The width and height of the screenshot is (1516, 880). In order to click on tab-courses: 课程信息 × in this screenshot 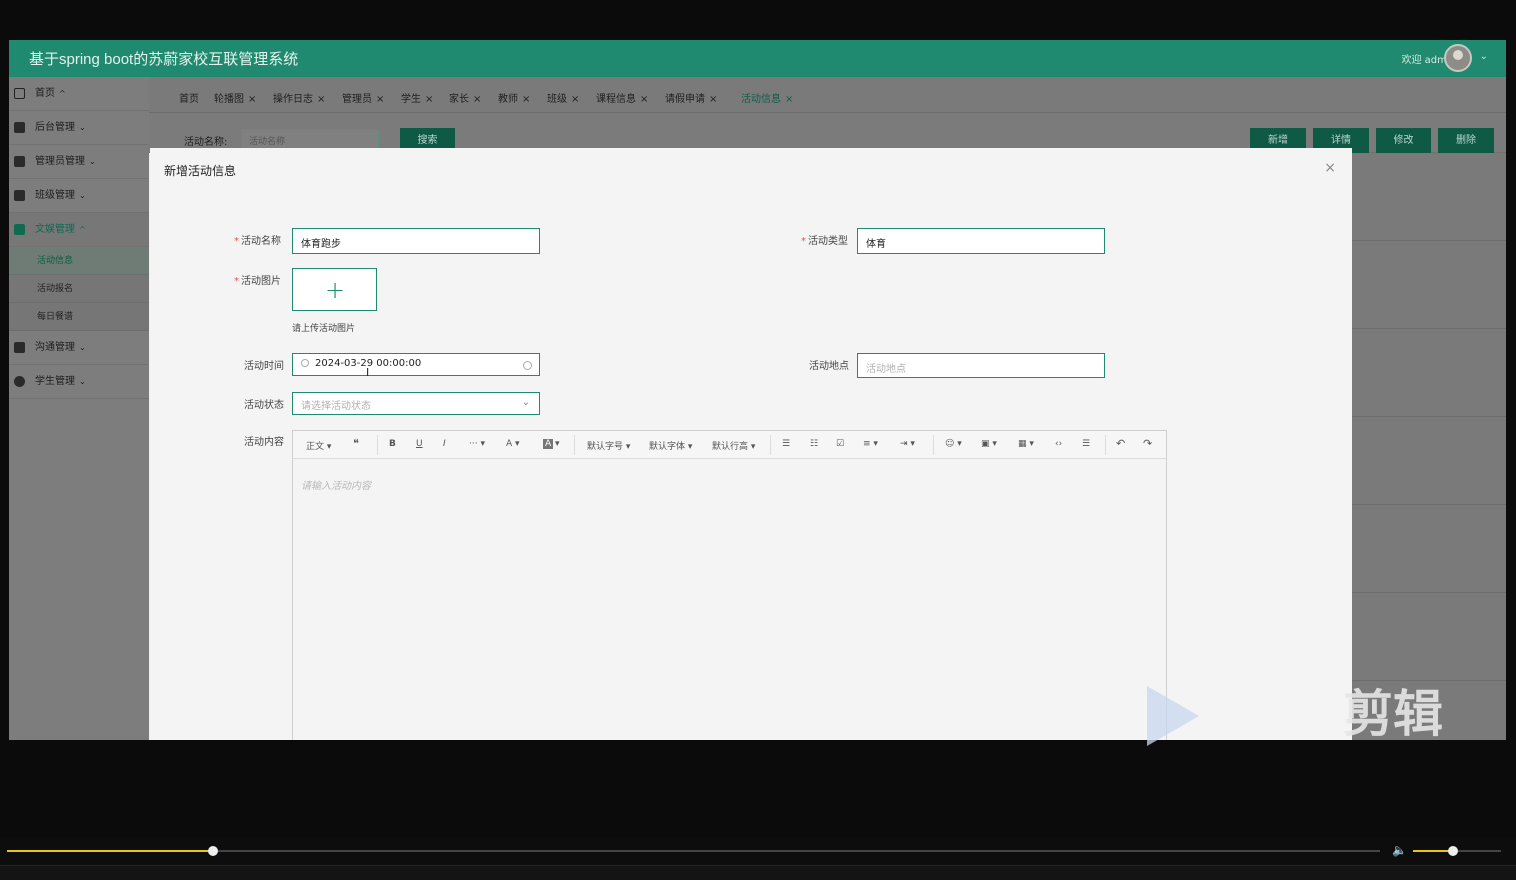, I will do `click(622, 97)`.